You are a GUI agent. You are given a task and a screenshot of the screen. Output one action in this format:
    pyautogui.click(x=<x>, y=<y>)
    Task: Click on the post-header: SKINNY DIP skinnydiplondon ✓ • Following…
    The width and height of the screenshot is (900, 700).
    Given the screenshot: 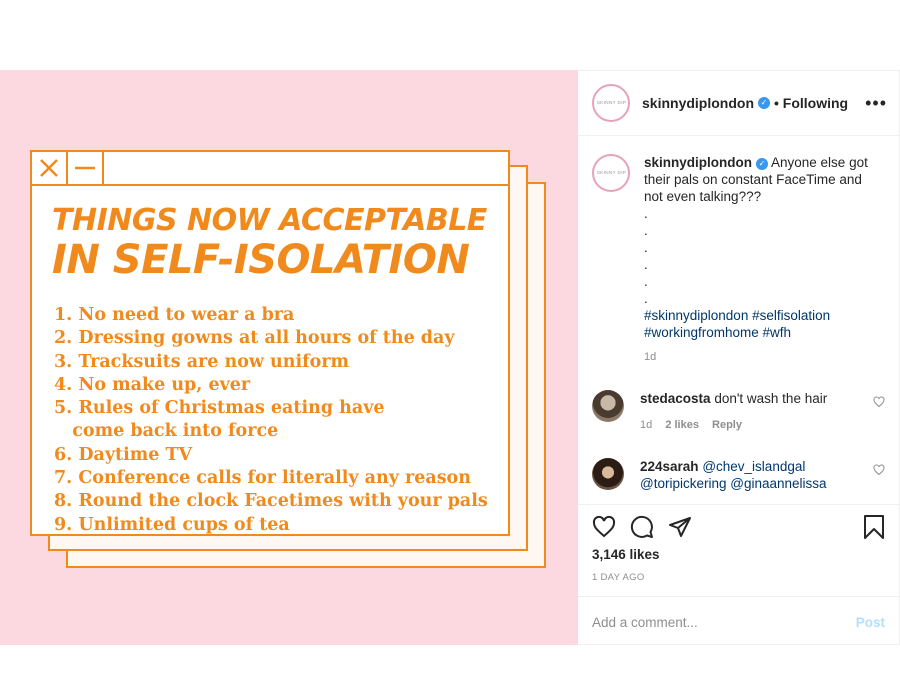 What is the action you would take?
    pyautogui.click(x=738, y=103)
    